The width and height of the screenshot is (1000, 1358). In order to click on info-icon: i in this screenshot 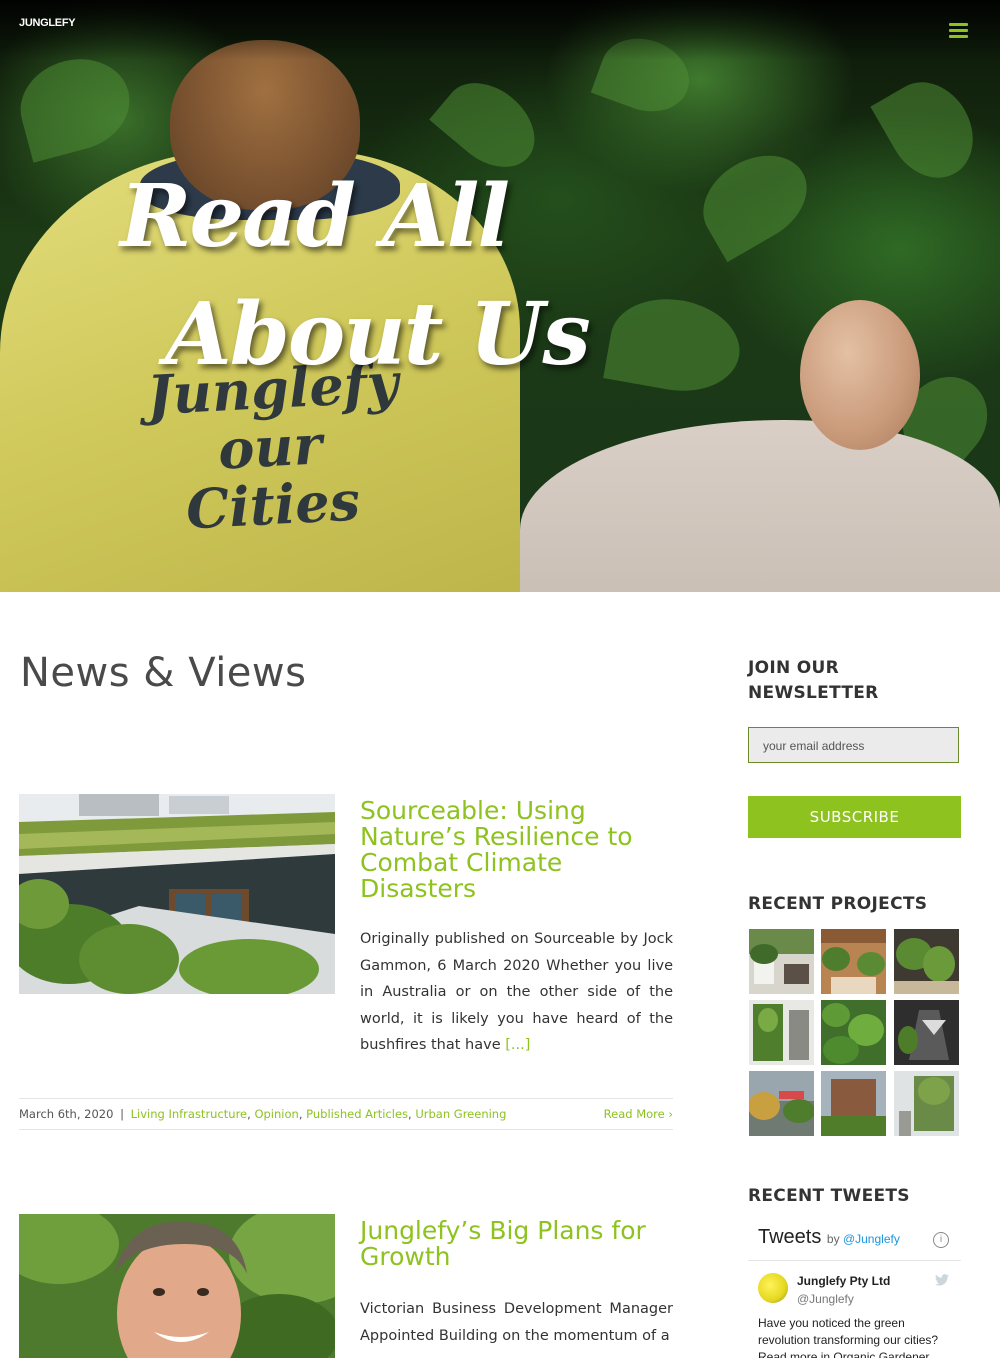, I will do `click(941, 1240)`.